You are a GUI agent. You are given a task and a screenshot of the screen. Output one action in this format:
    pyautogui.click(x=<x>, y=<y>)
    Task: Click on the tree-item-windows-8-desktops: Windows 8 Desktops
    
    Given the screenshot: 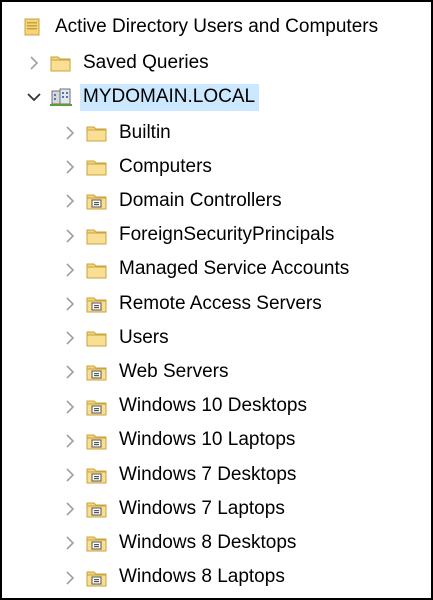 What is the action you would take?
    pyautogui.click(x=246, y=543)
    